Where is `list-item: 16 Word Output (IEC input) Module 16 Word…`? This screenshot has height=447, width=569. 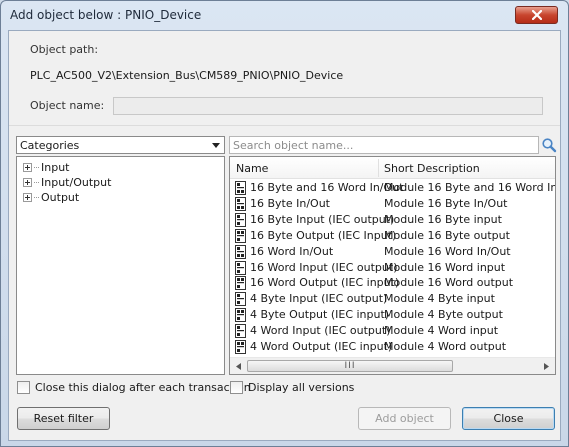
list-item: 16 Word Output (IEC input) Module 16 Word… is located at coordinates (392, 283).